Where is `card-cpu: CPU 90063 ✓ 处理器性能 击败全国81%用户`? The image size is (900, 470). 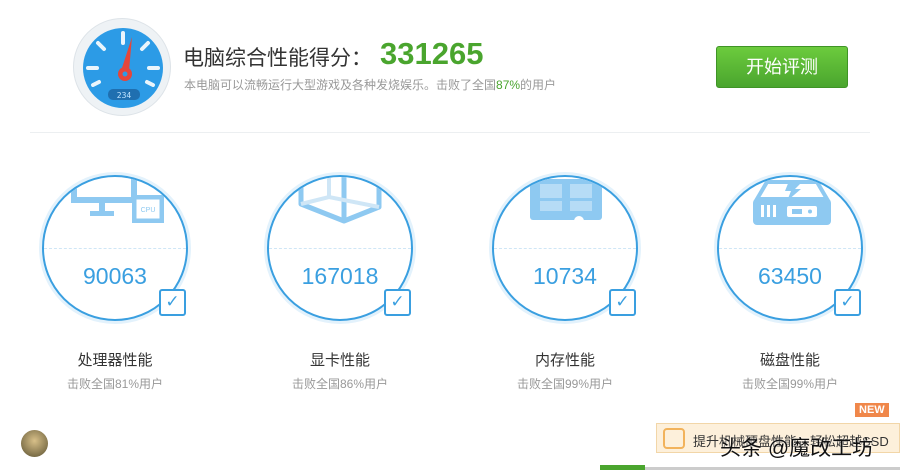 card-cpu: CPU 90063 ✓ 处理器性能 击败全国81%用户 is located at coordinates (132, 285).